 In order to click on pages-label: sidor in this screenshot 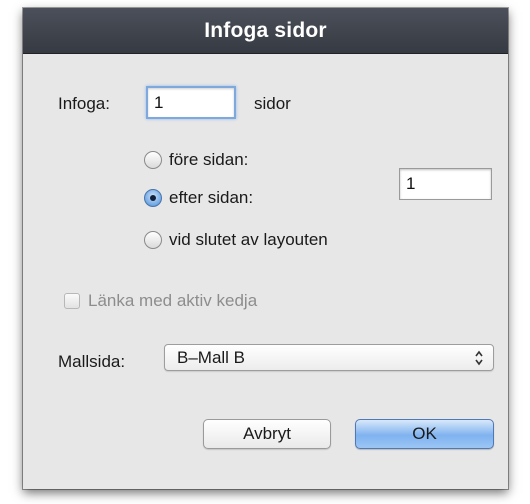, I will do `click(272, 103)`.